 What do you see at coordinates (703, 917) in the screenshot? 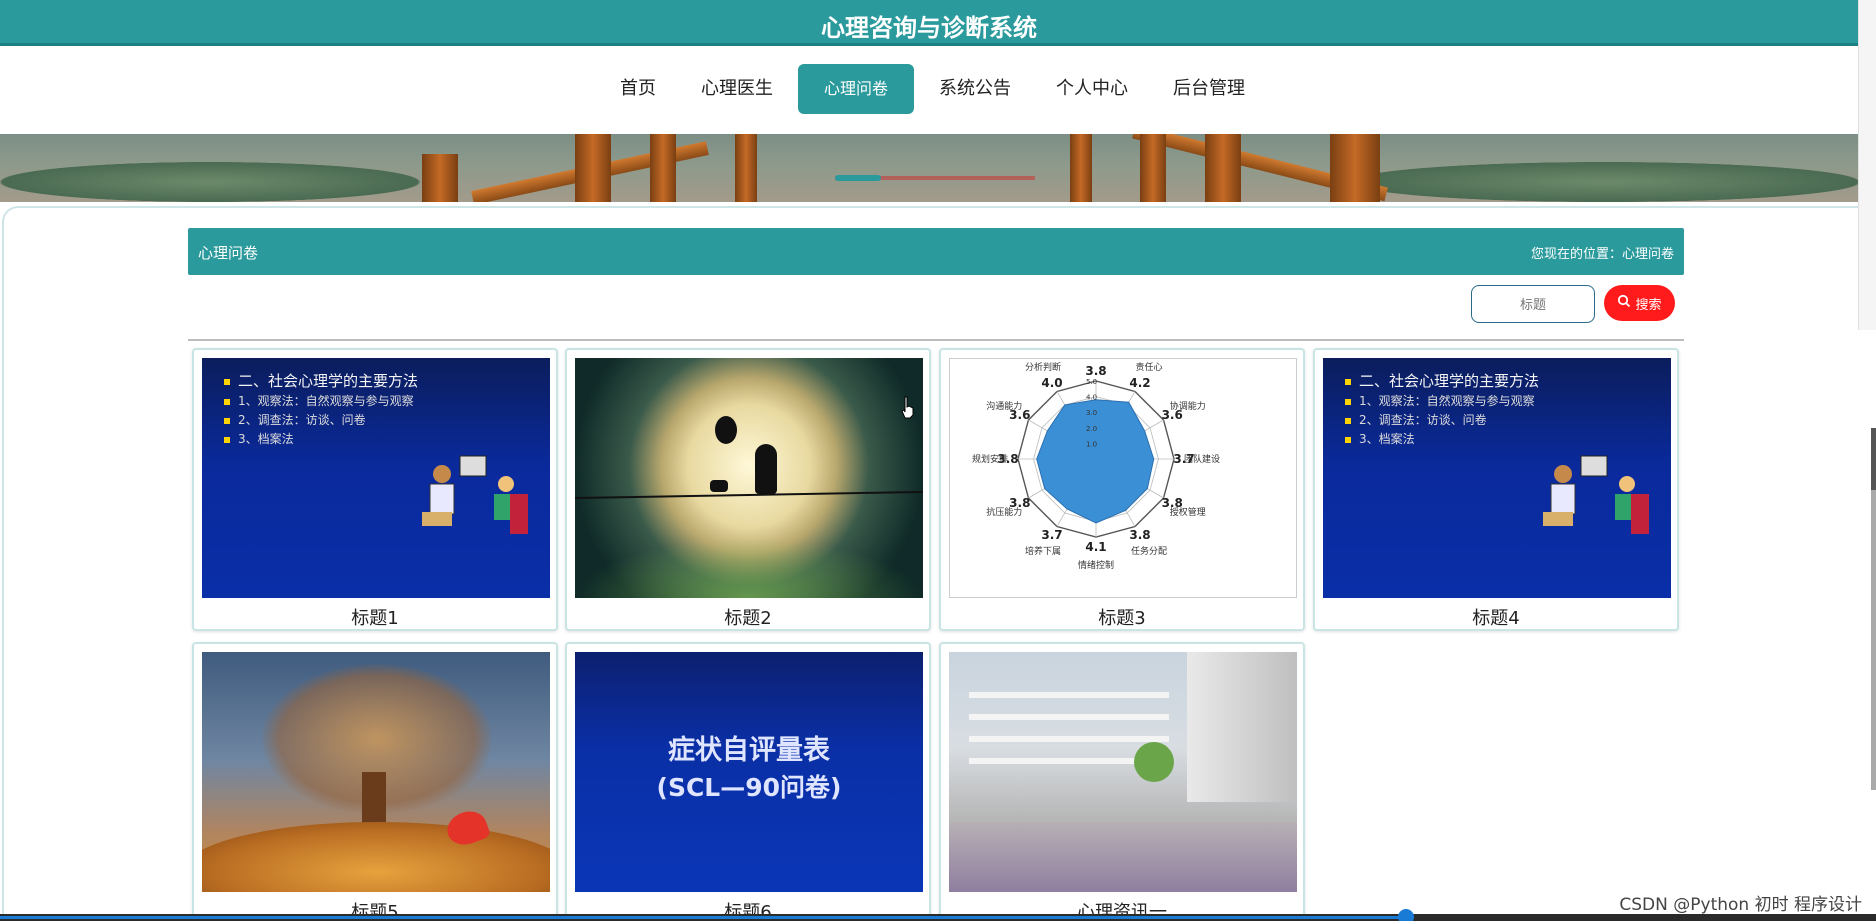
I see `scroll-progress` at bounding box center [703, 917].